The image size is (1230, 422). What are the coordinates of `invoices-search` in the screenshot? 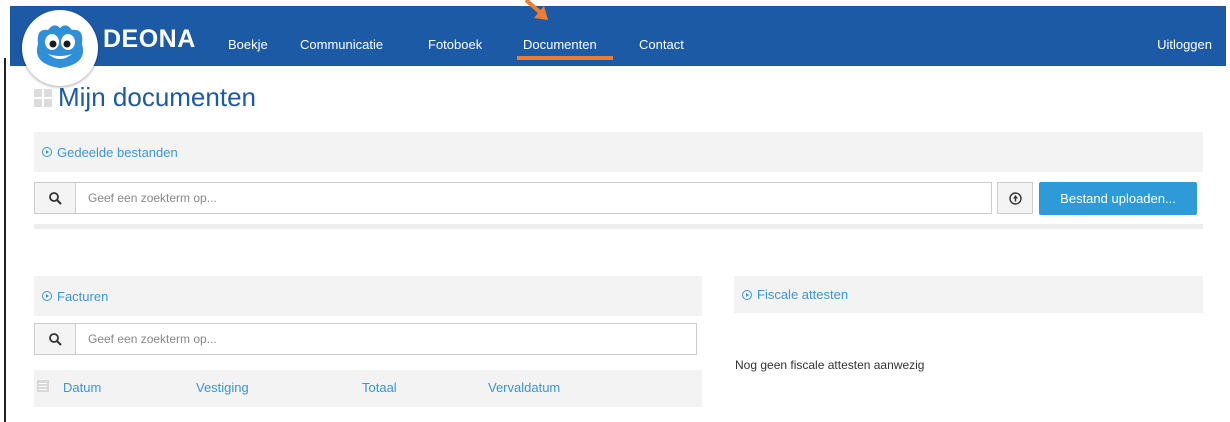 It's located at (365, 339).